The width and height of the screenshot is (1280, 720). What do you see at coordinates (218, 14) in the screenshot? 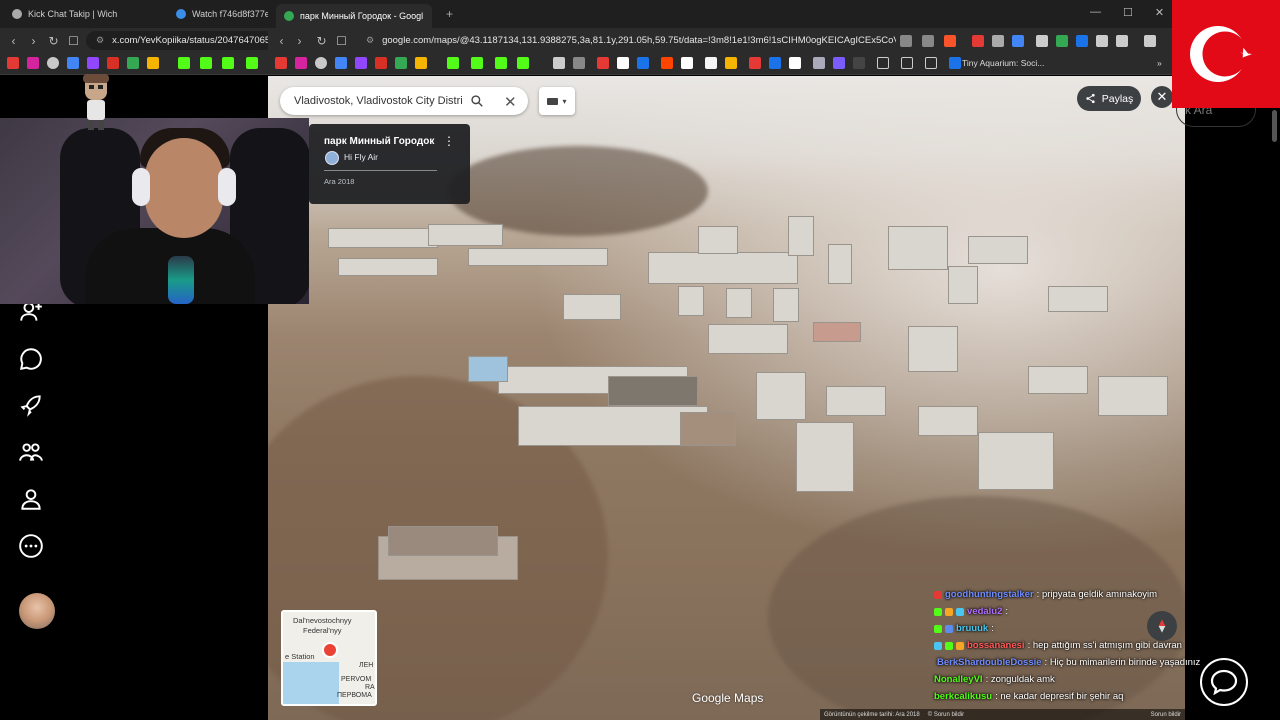
I see `tab-watch: Watch f746d8f377e64` at bounding box center [218, 14].